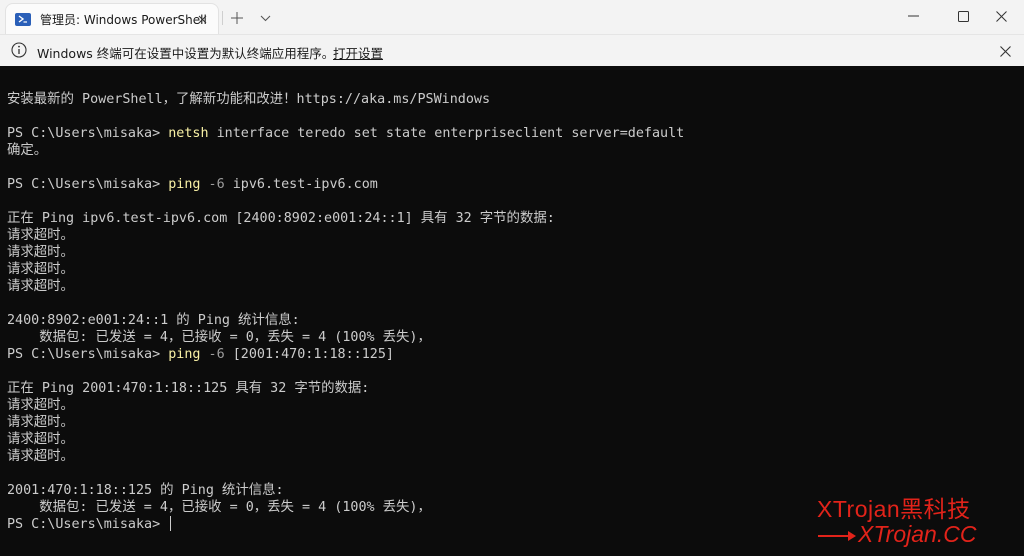 Image resolution: width=1024 pixels, height=556 pixels. I want to click on info-message: Windows 终端可在设置中设置为默认终端应用程序。, so click(186, 53).